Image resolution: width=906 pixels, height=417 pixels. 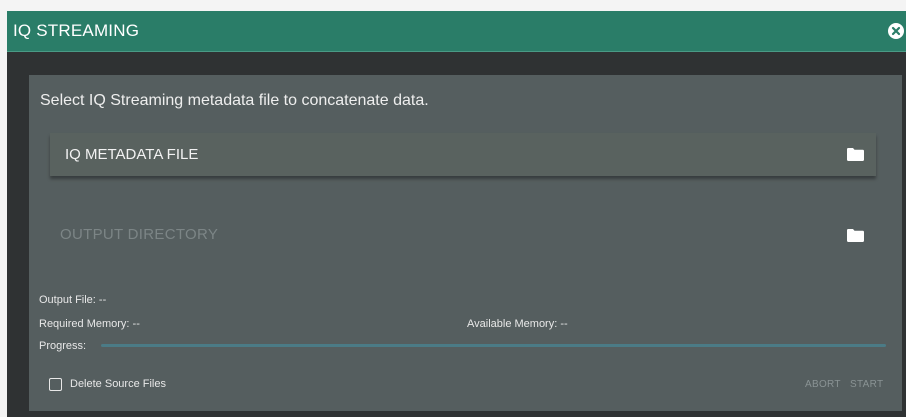 What do you see at coordinates (76, 30) in the screenshot?
I see `dialog-title: IQ STREAMING` at bounding box center [76, 30].